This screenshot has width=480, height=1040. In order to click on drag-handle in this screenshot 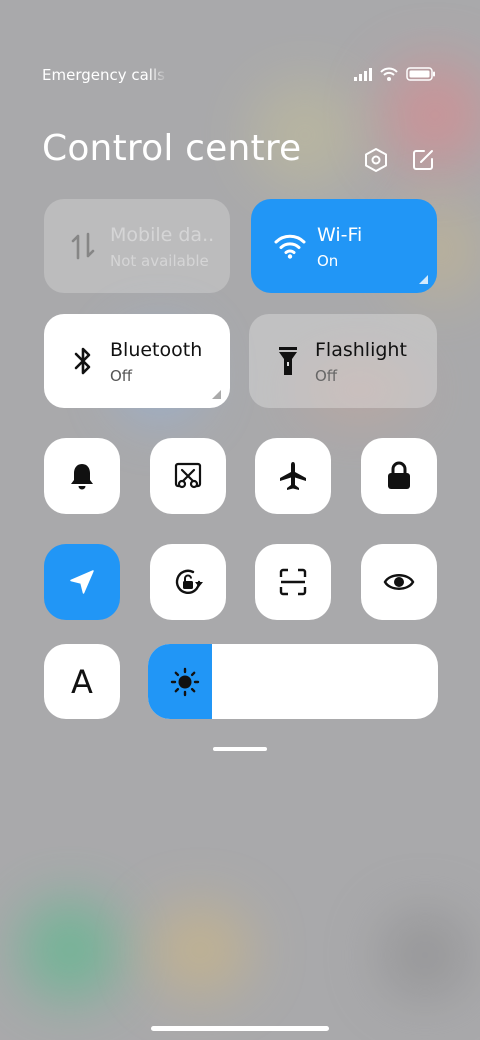, I will do `click(240, 749)`.